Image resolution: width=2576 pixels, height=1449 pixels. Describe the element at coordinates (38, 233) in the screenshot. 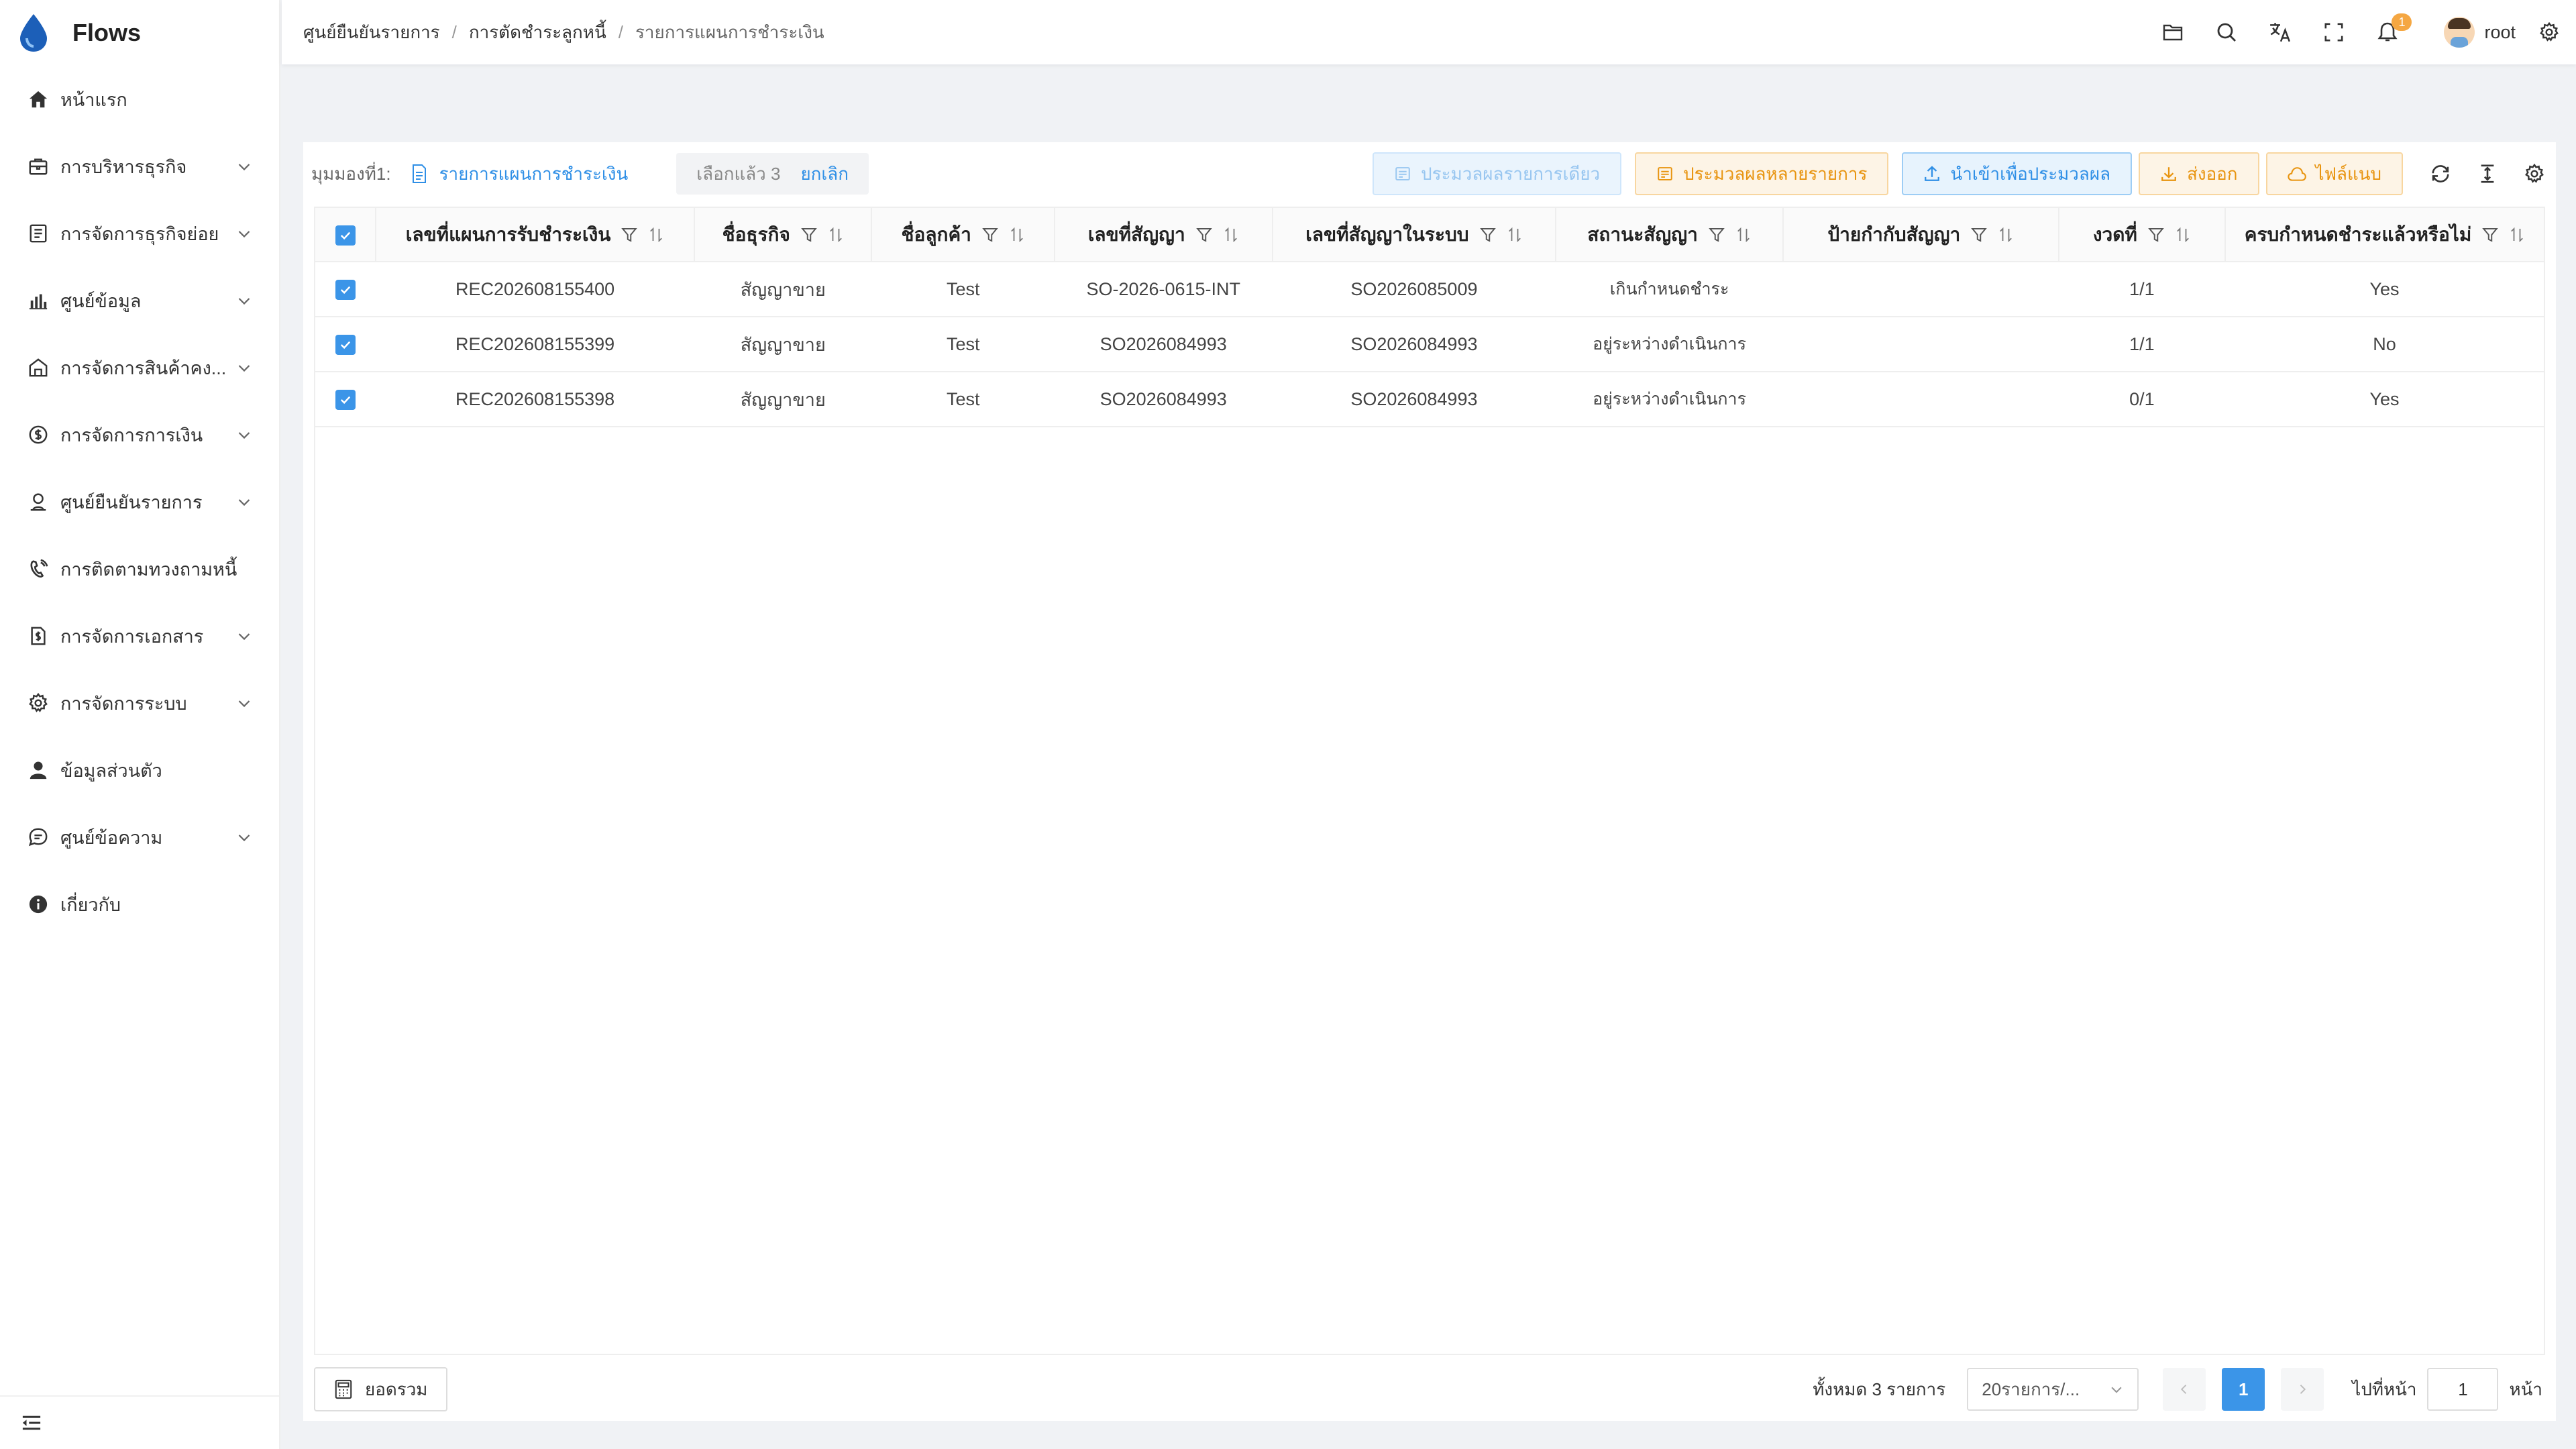

I see `list-icon` at that location.